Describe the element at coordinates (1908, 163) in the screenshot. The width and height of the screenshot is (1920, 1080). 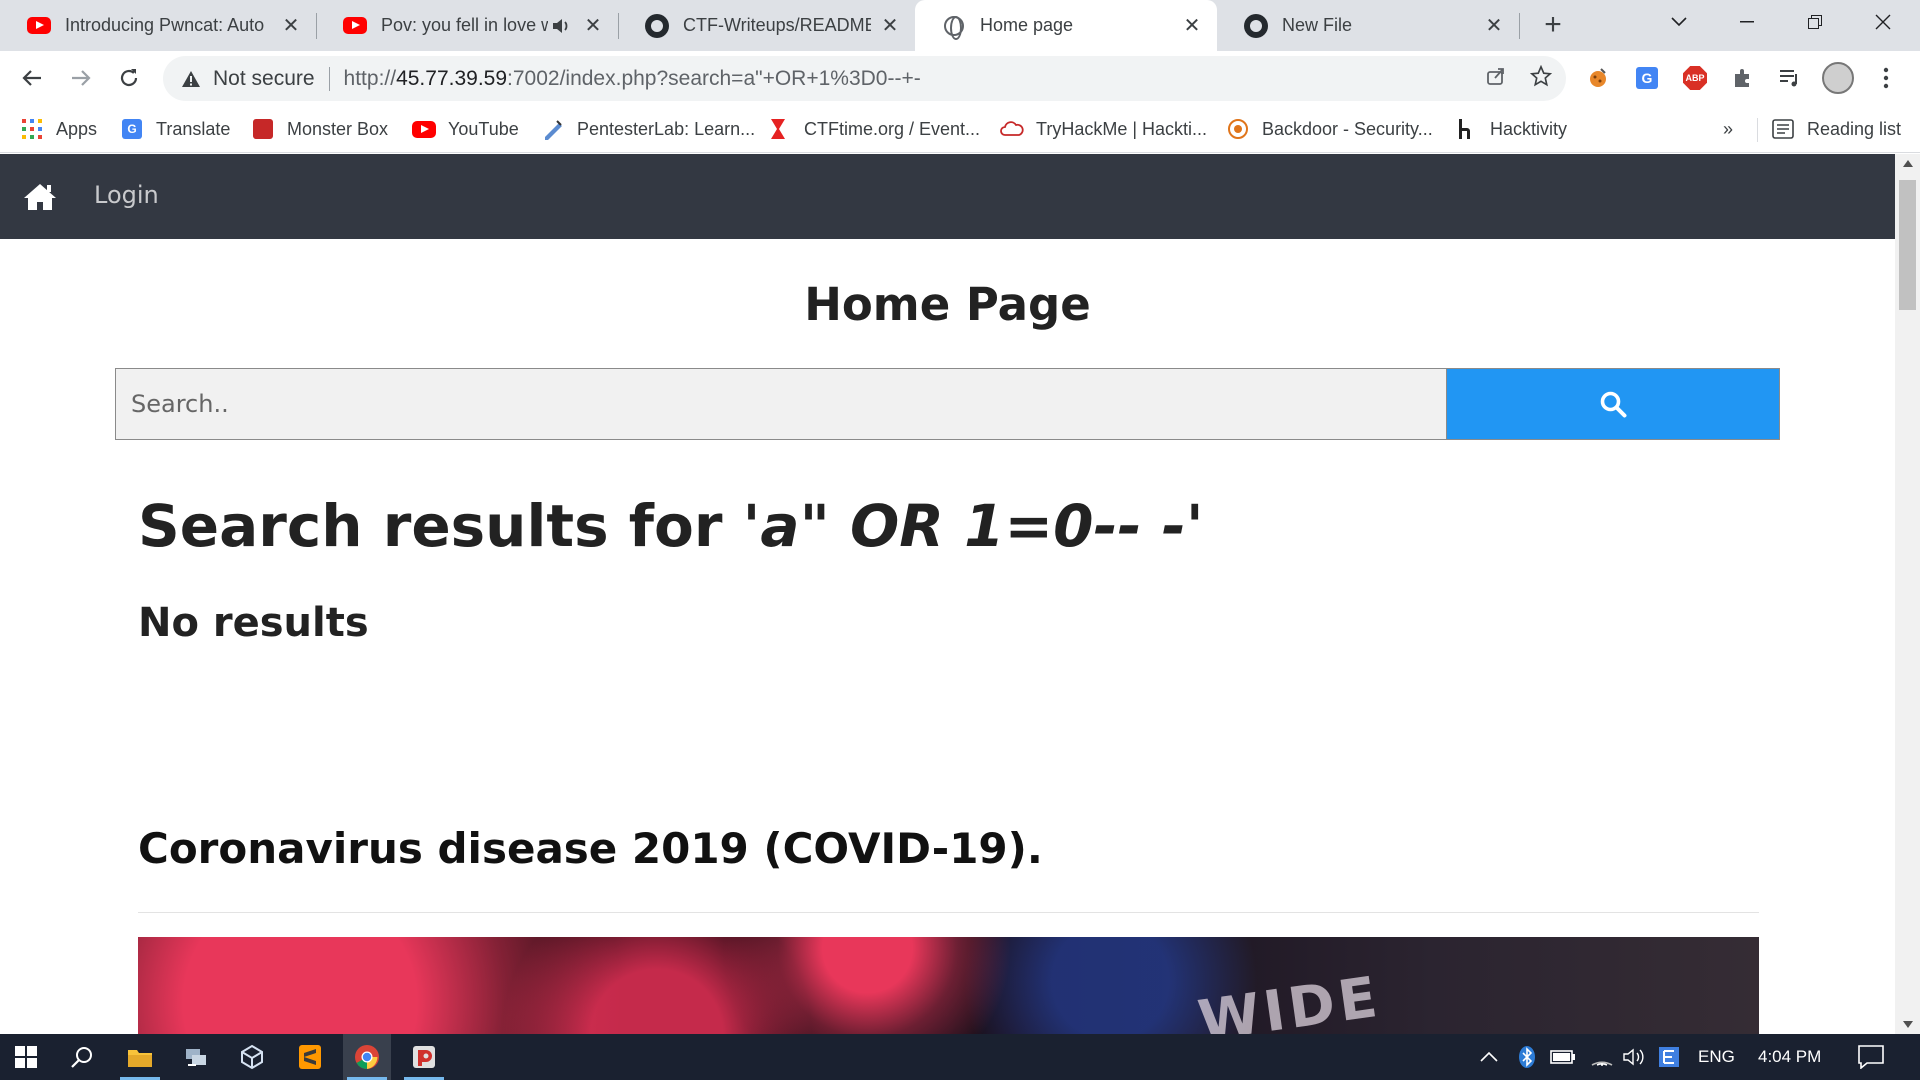
I see `scroll-up-icon` at that location.